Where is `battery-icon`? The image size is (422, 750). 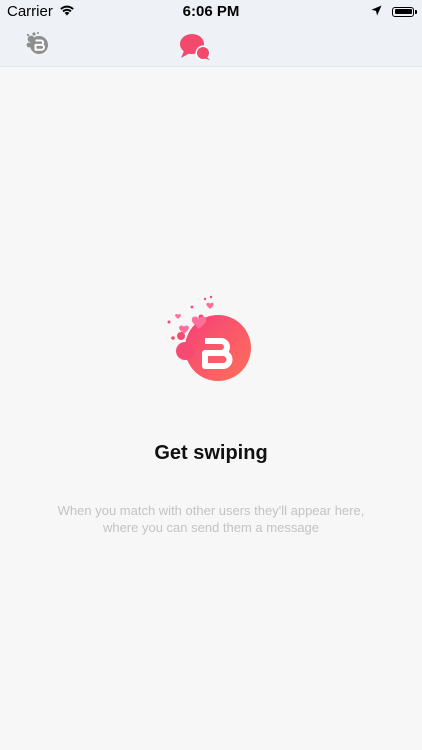 battery-icon is located at coordinates (404, 11).